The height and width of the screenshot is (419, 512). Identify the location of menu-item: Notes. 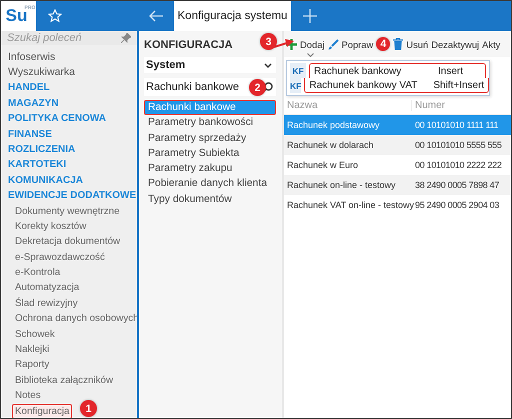
(28, 396).